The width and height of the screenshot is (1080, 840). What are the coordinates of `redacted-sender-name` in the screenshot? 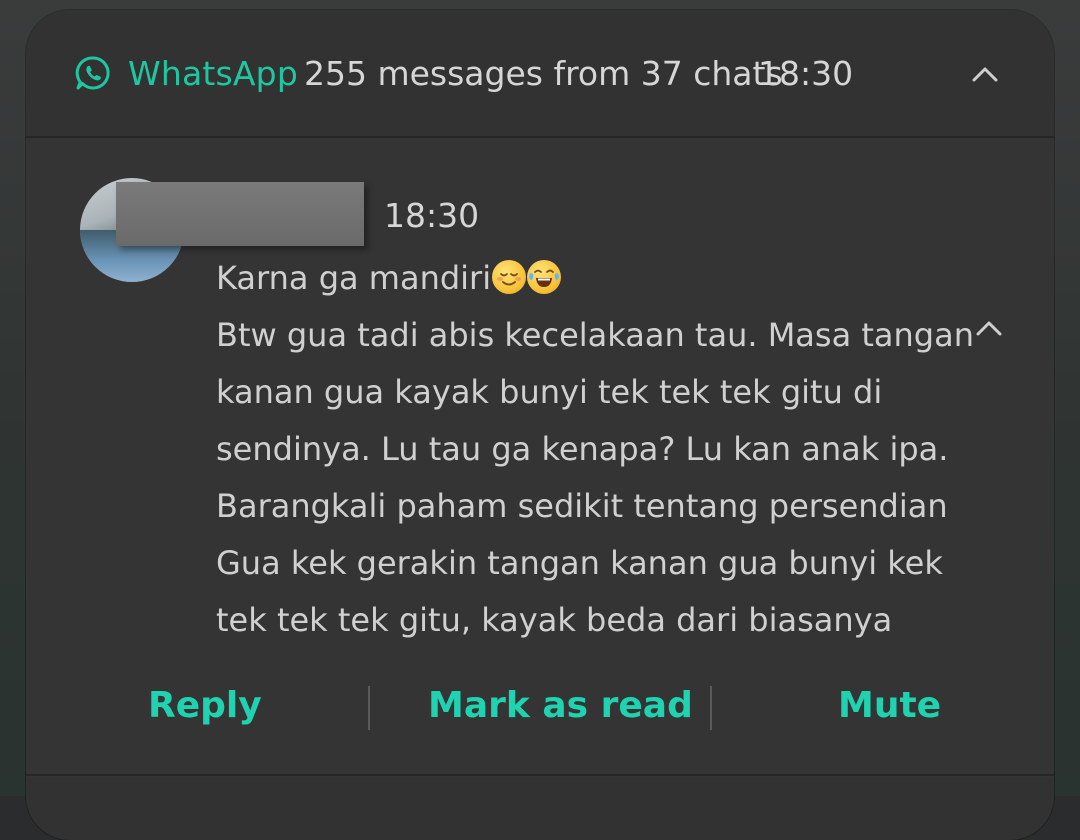 It's located at (240, 214).